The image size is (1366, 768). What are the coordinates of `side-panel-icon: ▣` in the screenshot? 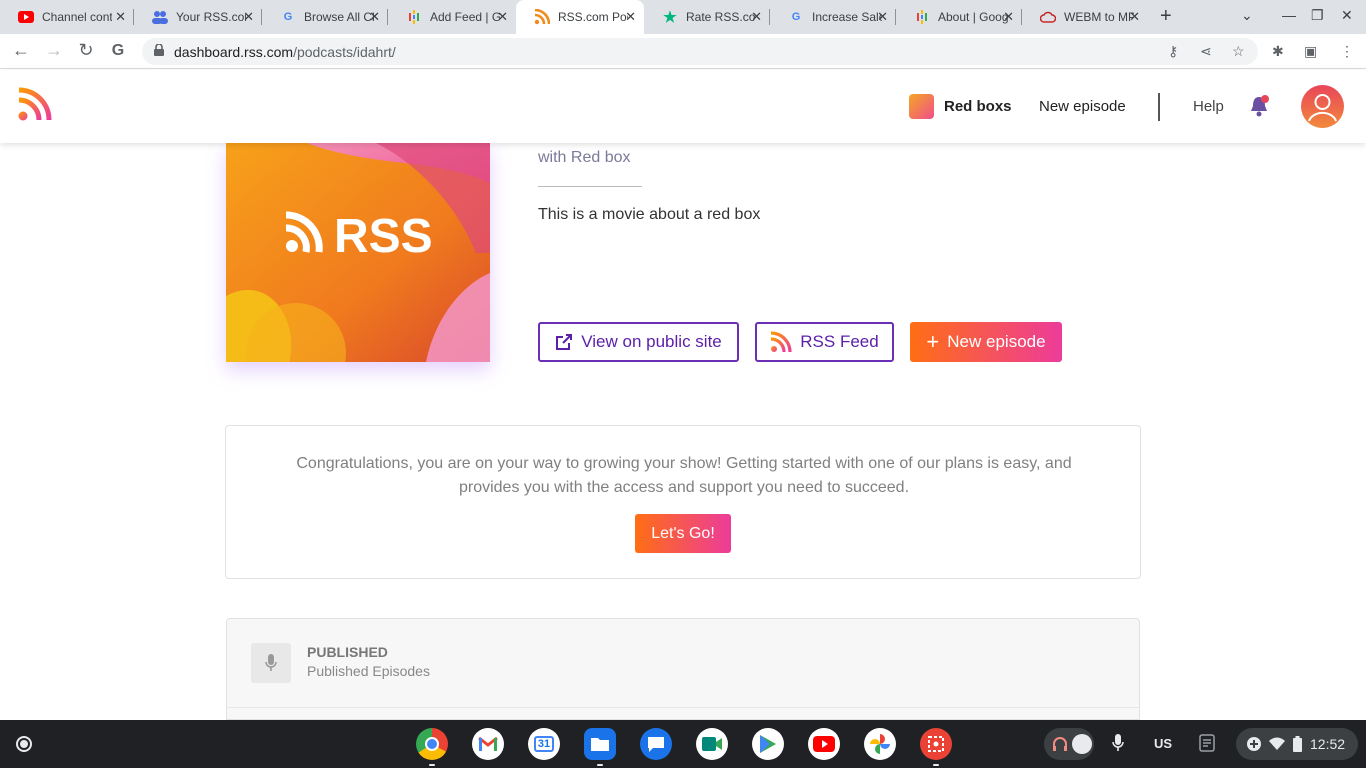 It's located at (1310, 51).